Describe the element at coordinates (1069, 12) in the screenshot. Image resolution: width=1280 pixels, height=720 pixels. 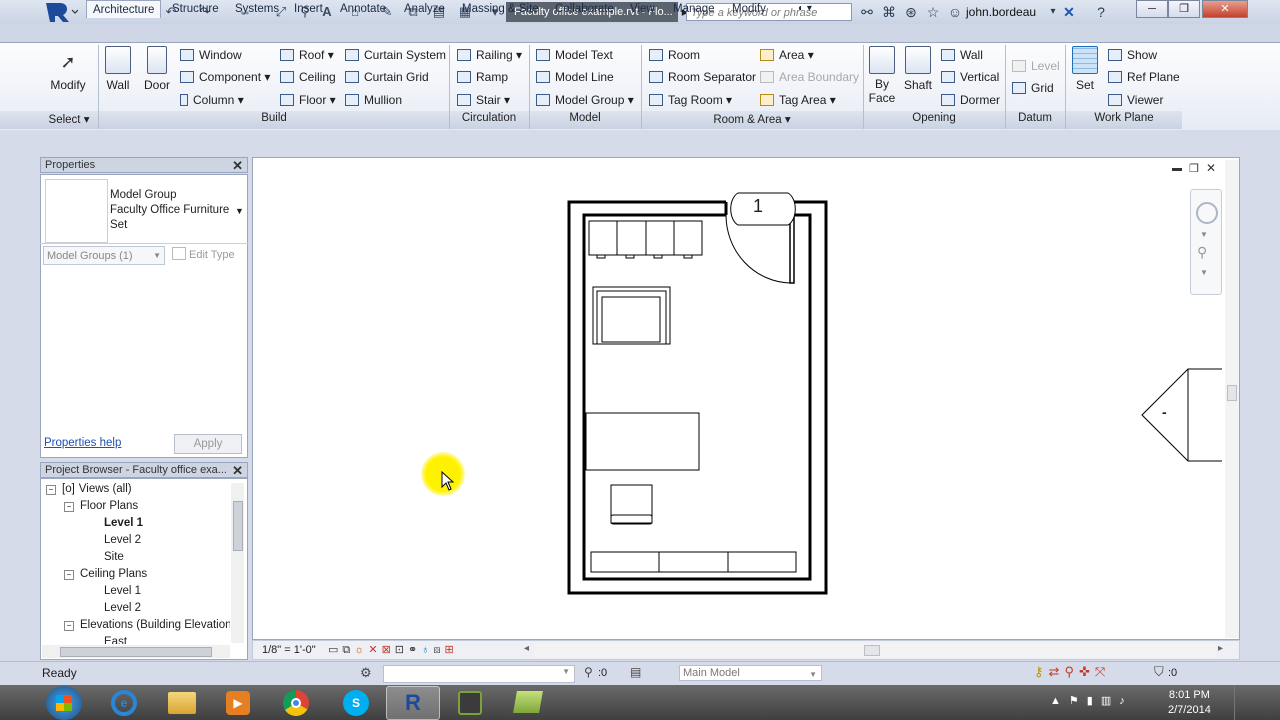
I see `exchange-apps-icon: ✕` at that location.